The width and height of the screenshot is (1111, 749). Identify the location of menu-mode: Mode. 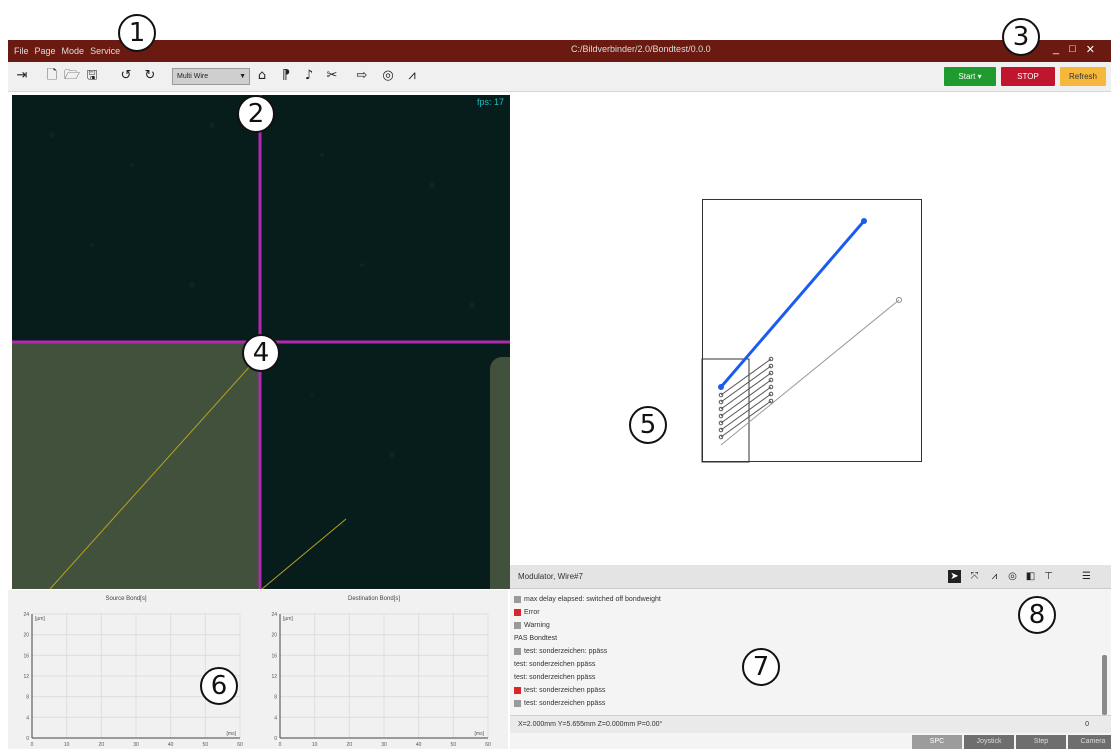
(73, 51).